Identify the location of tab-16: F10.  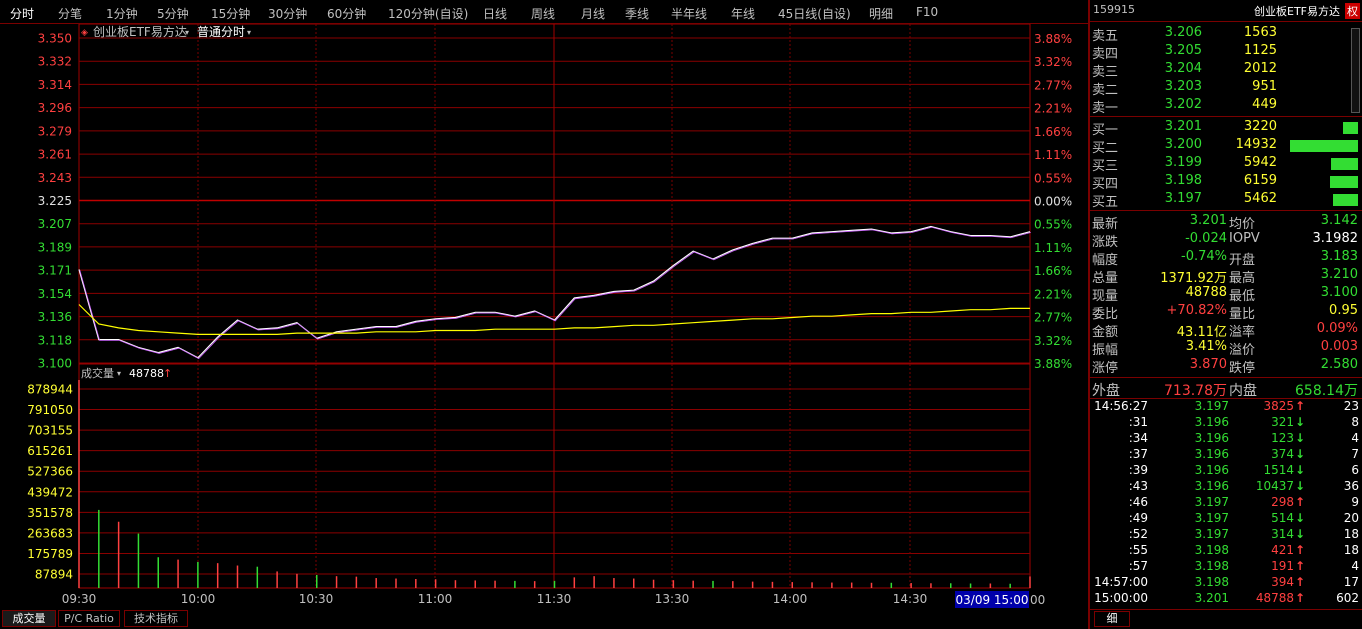
(927, 12).